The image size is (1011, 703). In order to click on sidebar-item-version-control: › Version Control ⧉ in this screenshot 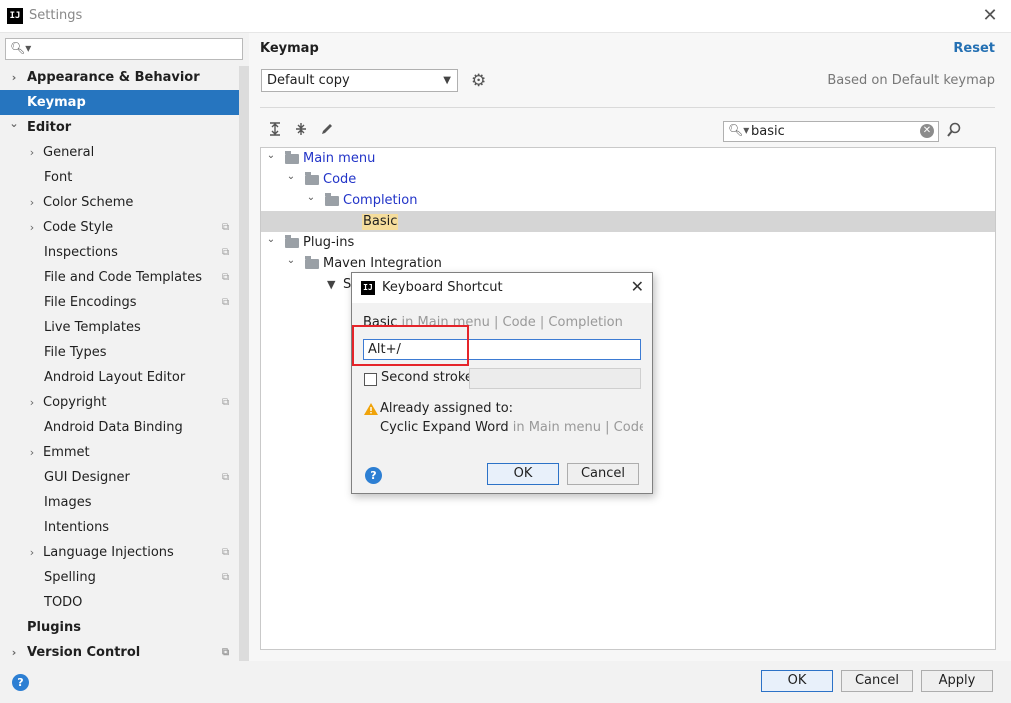, I will do `click(124, 650)`.